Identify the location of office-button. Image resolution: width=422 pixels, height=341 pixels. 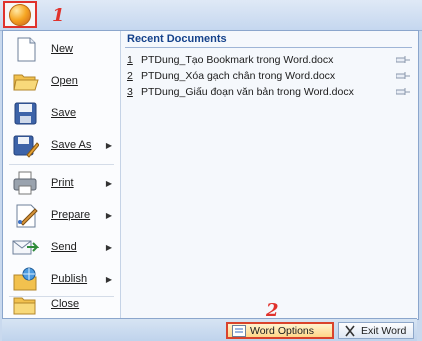
(20, 14).